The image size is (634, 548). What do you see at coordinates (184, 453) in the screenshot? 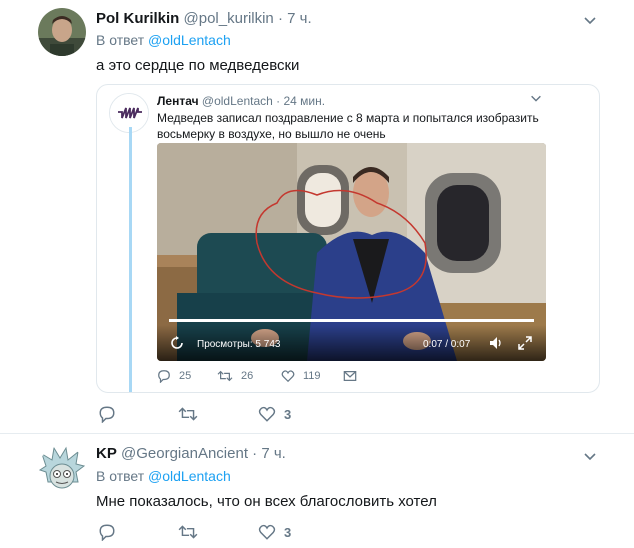
I see `author-handle: @GeorgianAncient` at bounding box center [184, 453].